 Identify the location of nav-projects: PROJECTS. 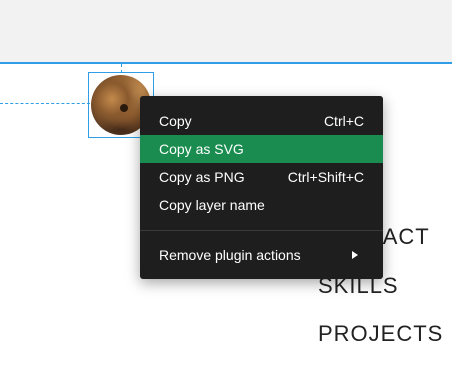
(381, 333).